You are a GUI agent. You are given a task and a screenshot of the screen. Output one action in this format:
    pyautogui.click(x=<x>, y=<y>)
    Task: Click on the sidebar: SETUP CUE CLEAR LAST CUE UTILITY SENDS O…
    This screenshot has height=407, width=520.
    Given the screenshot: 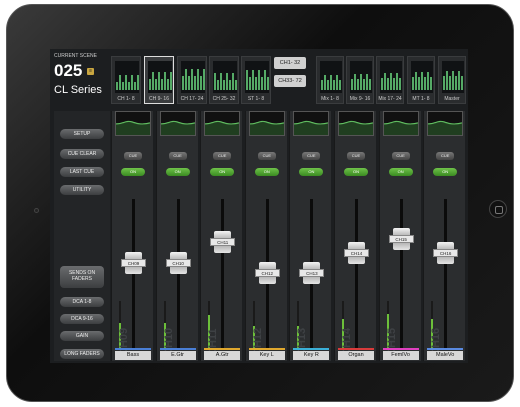 What is the action you would take?
    pyautogui.click(x=82, y=236)
    